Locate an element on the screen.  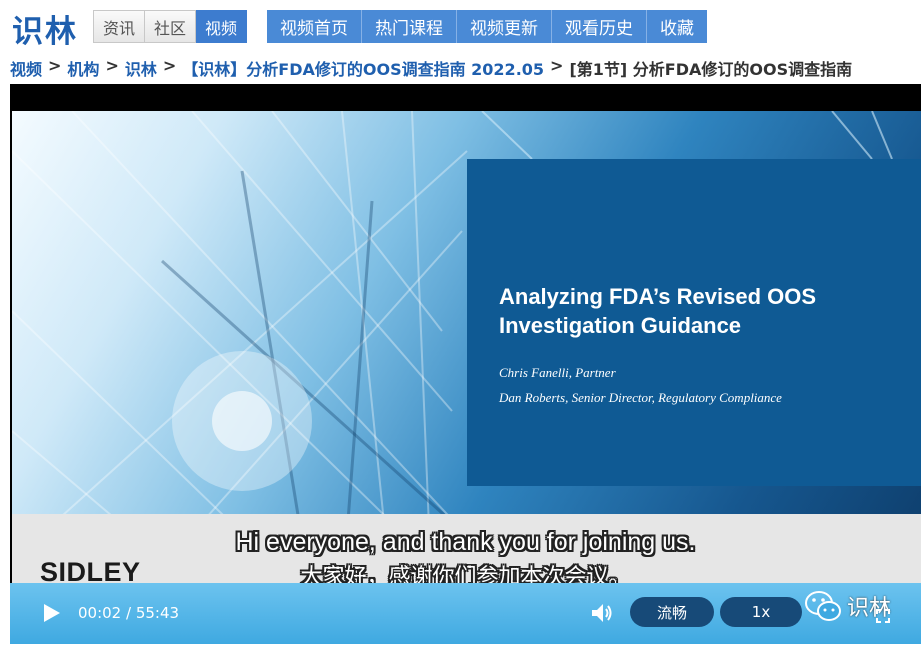
fullscreen-icon is located at coordinates (883, 616).